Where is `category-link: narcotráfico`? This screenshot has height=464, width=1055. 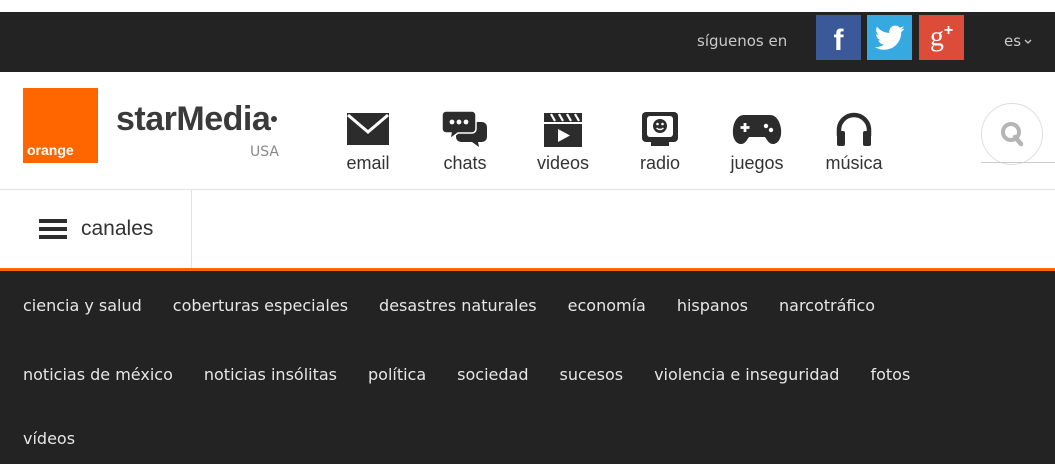 category-link: narcotráfico is located at coordinates (827, 305).